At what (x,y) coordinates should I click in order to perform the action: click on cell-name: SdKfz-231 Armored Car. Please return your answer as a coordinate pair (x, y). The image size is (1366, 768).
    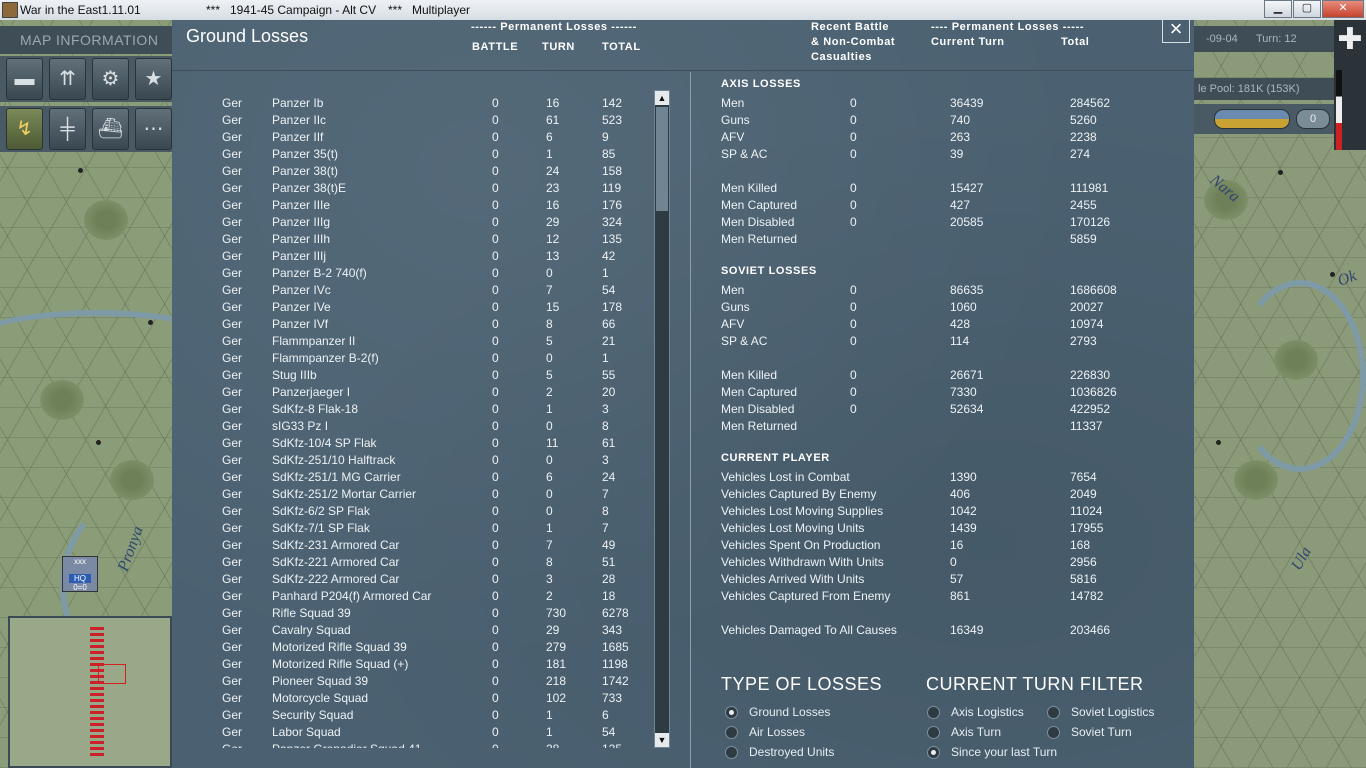
    Looking at the image, I should click on (336, 545).